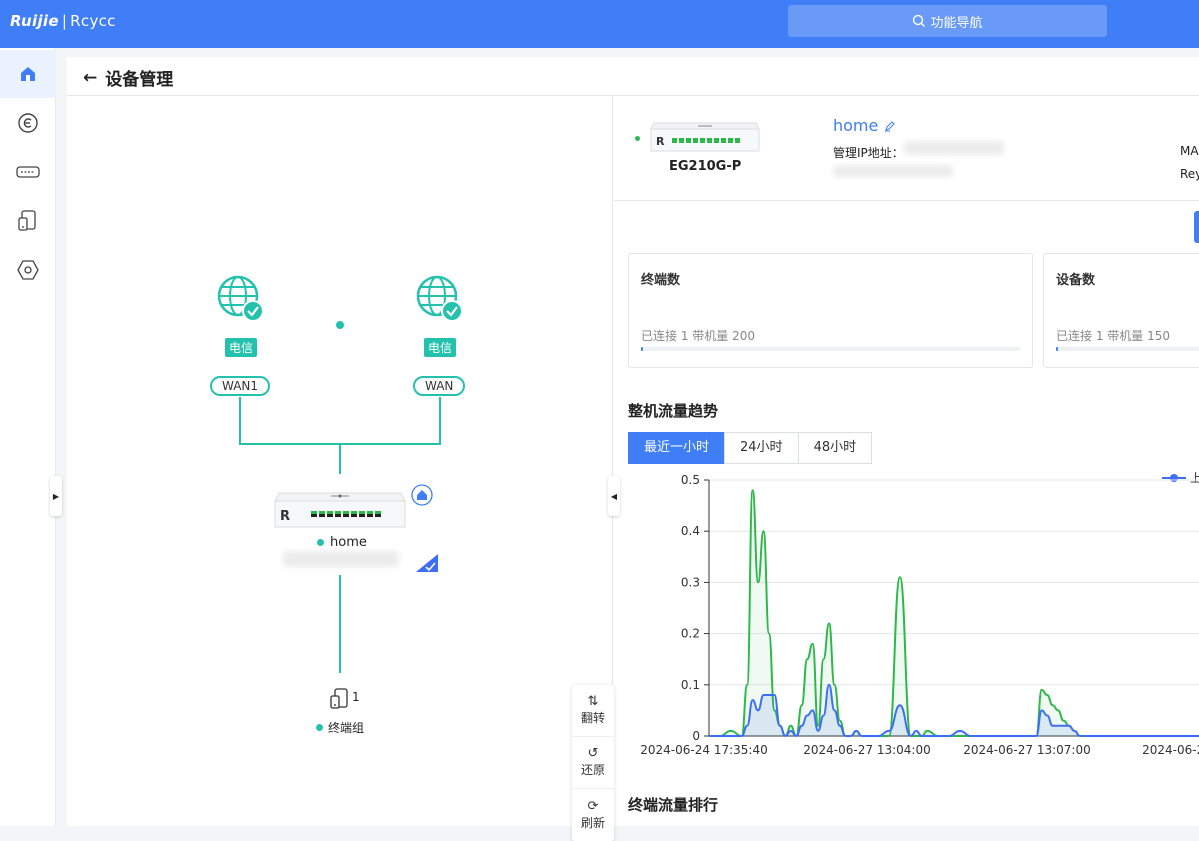 The height and width of the screenshot is (841, 1199). I want to click on isp-label-left: 电信, so click(241, 347).